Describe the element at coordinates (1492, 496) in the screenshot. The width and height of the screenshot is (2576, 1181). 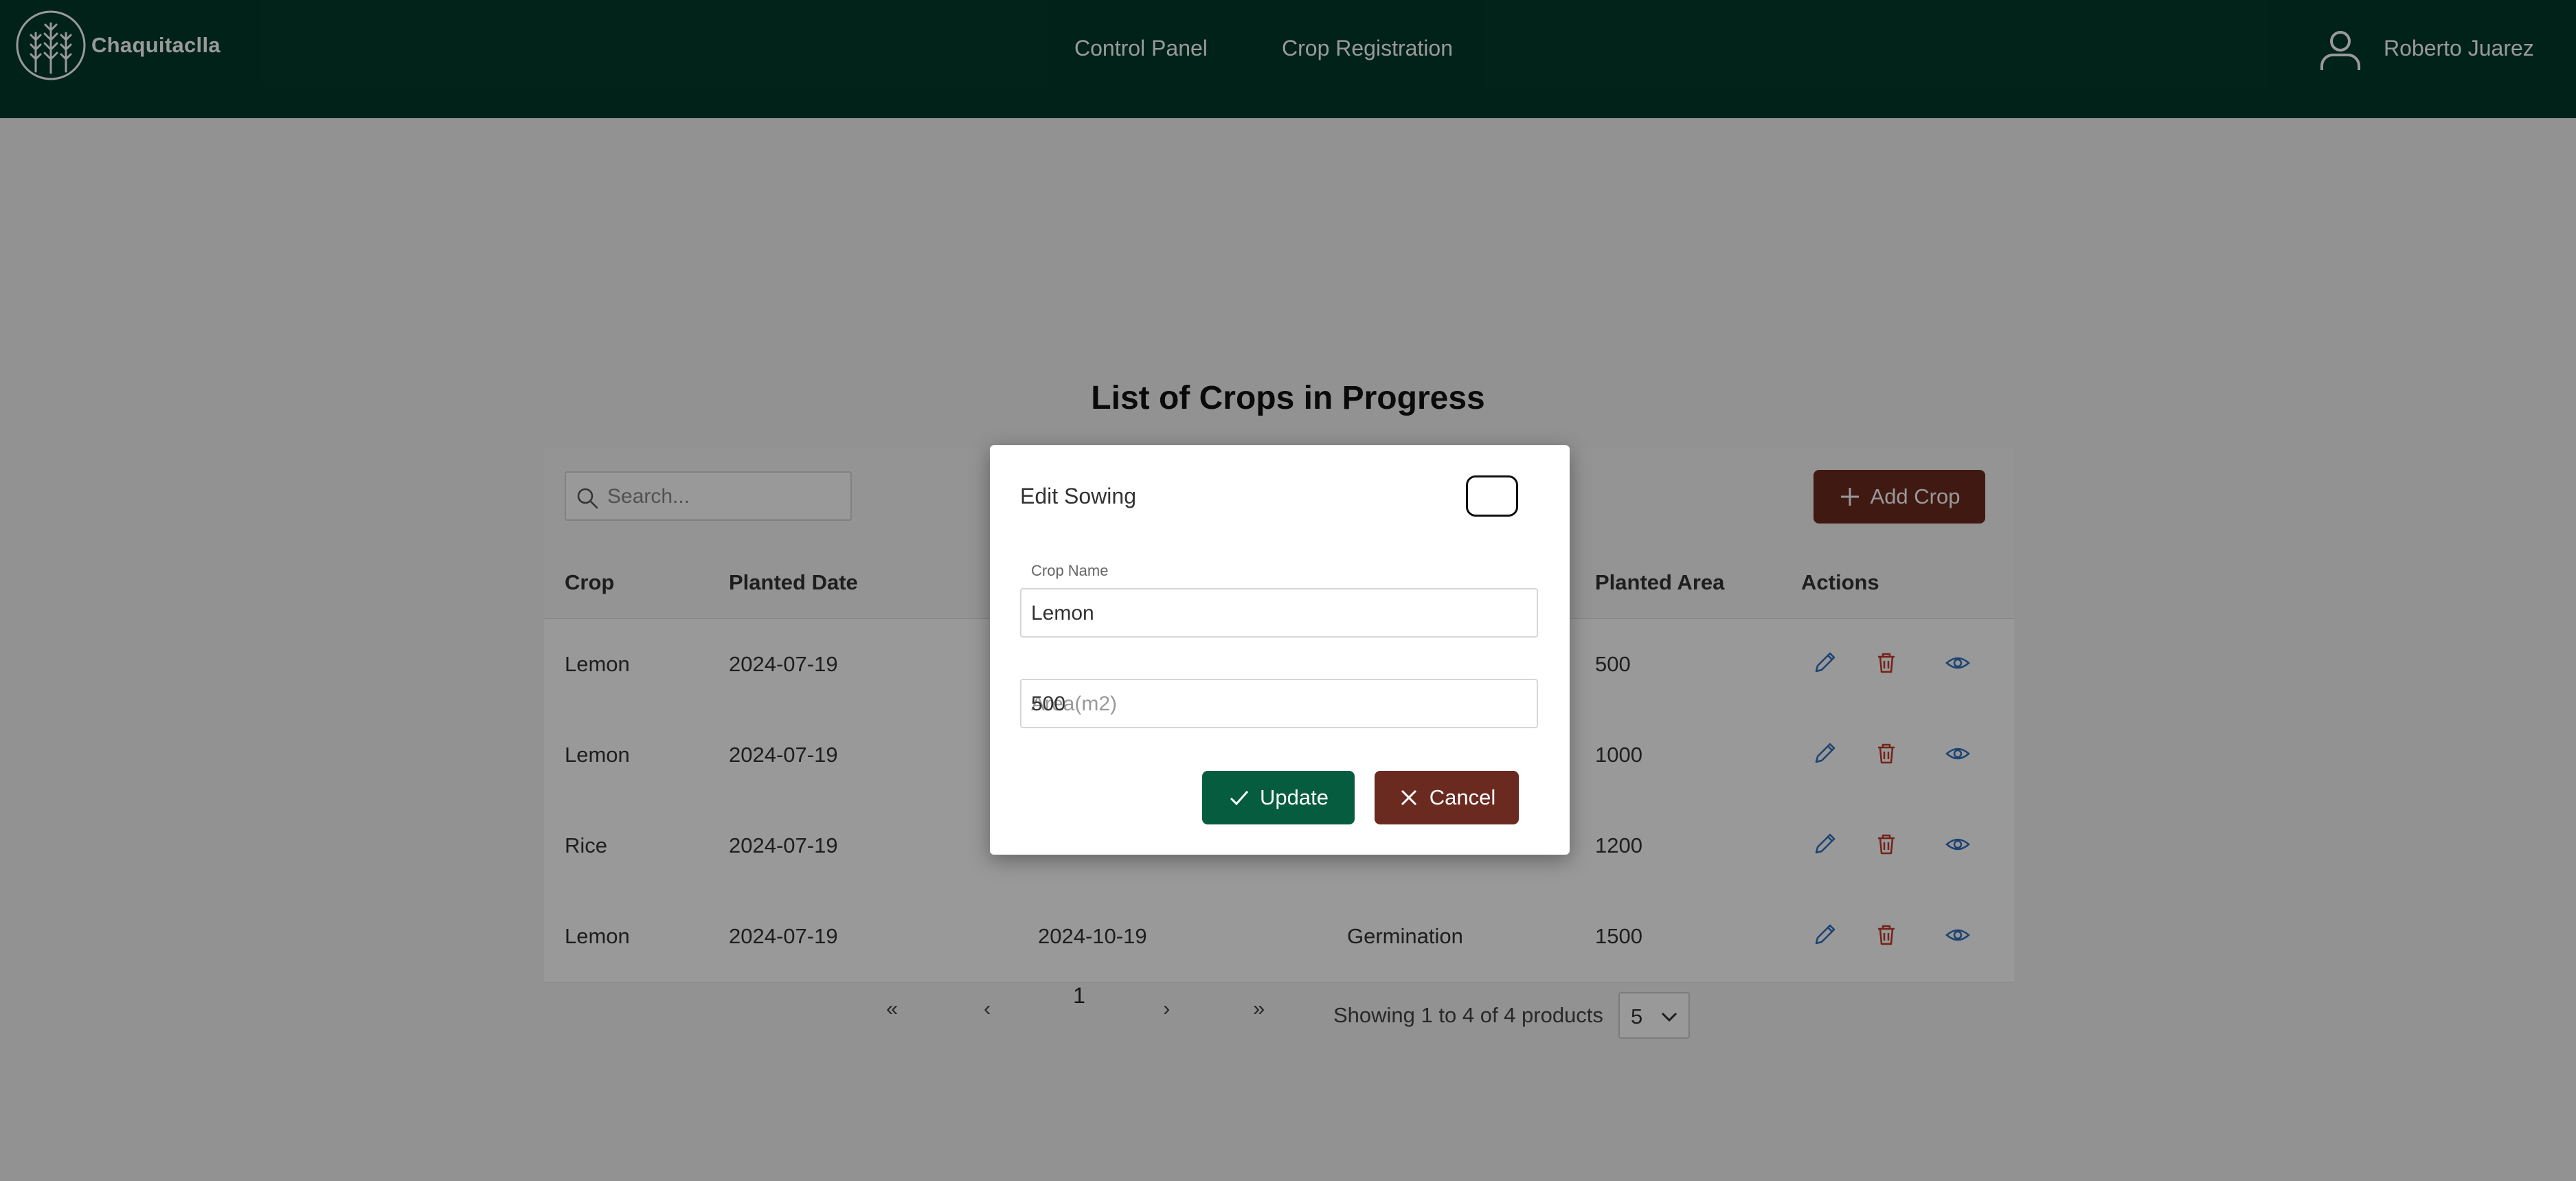
I see `close-button` at that location.